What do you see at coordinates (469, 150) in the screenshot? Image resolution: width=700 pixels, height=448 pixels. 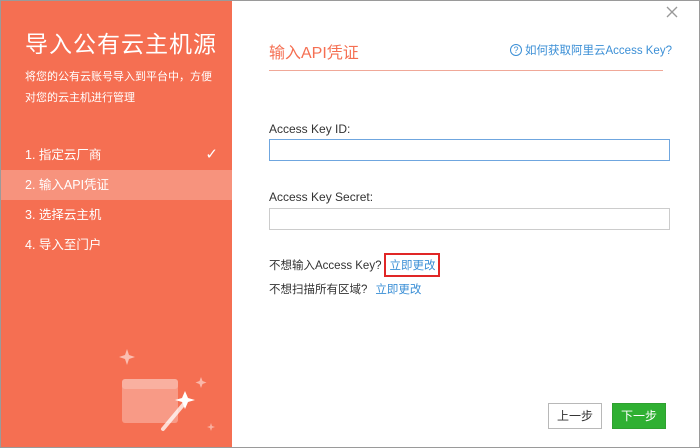 I see `access-key-id-input` at bounding box center [469, 150].